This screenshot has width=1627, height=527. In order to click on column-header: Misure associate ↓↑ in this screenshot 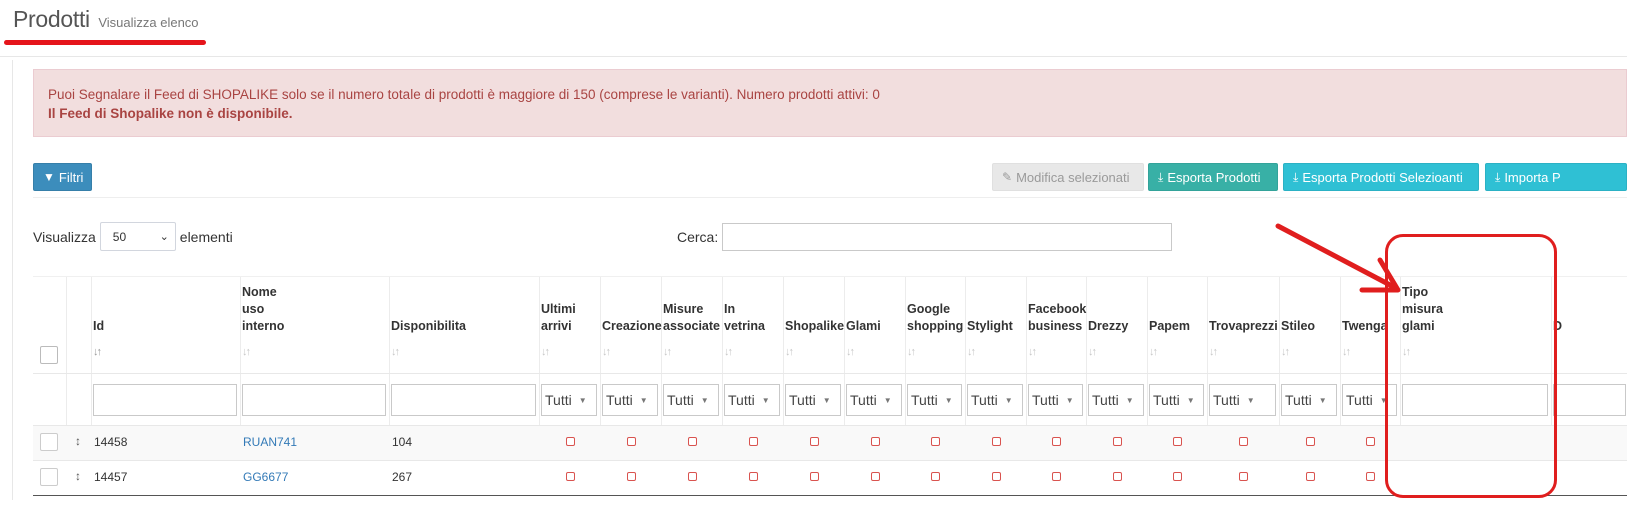, I will do `click(691, 325)`.